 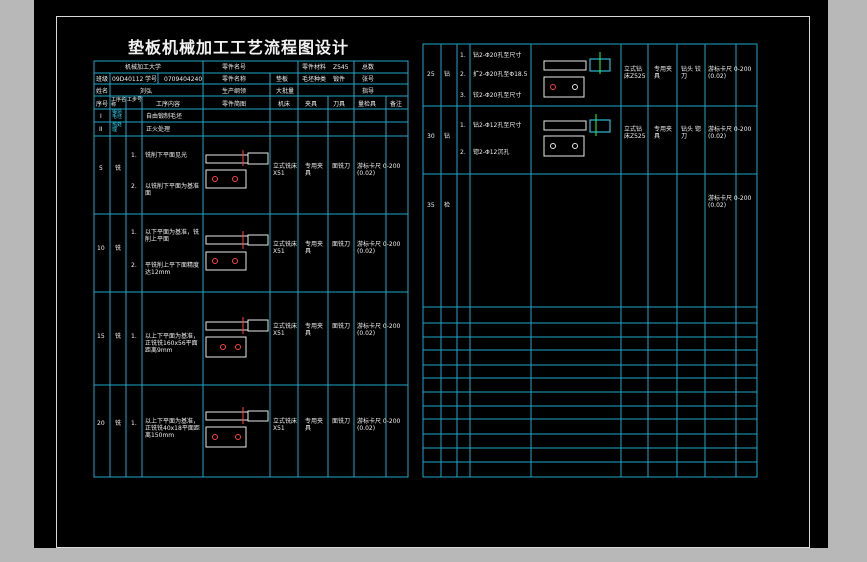 What do you see at coordinates (118, 168) in the screenshot?
I see `row-5-name: 铣` at bounding box center [118, 168].